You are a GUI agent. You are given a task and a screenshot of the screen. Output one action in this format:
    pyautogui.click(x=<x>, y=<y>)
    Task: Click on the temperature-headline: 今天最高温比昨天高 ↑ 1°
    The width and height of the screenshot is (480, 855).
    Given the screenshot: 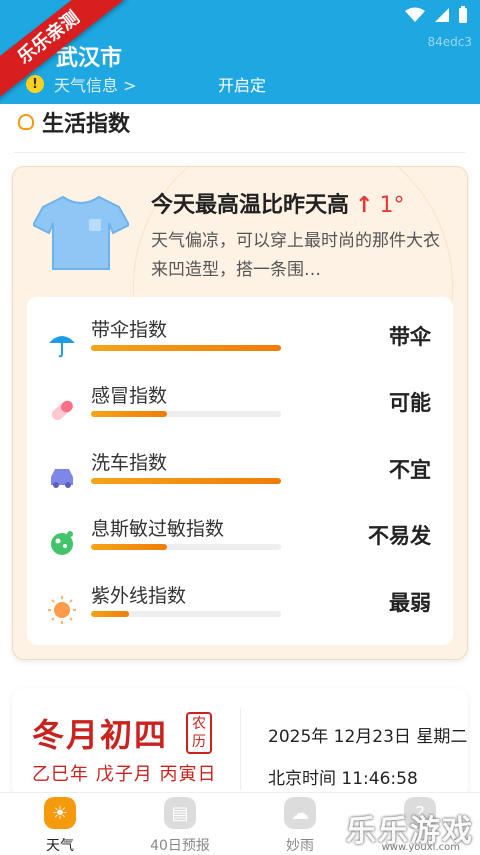 What is the action you would take?
    pyautogui.click(x=277, y=203)
    